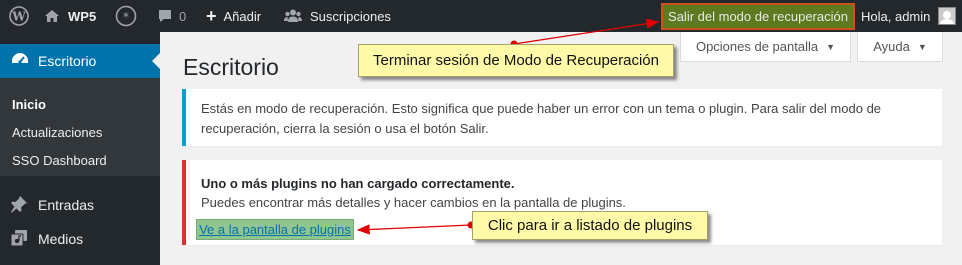 This screenshot has width=962, height=265. Describe the element at coordinates (242, 16) in the screenshot. I see `new-content-label: Añadir` at that location.